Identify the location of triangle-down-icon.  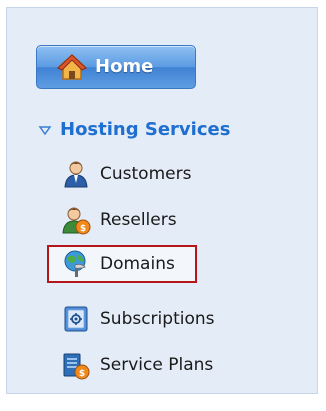
(45, 130).